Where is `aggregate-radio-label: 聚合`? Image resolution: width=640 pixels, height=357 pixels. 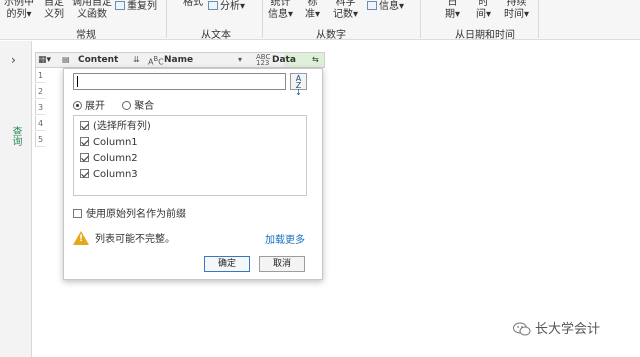 aggregate-radio-label: 聚合 is located at coordinates (144, 106).